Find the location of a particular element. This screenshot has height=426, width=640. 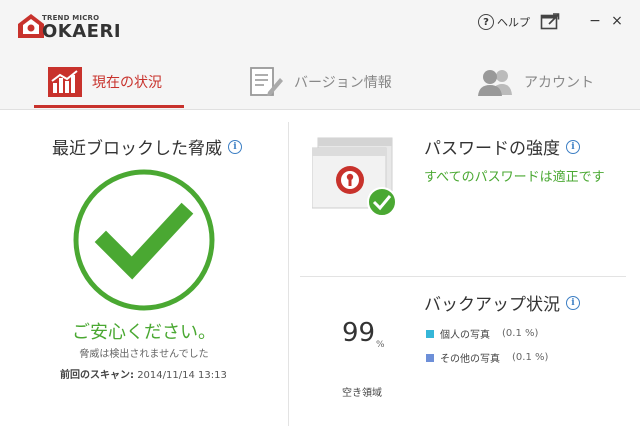

backup-status-title: バックアップ状況 i is located at coordinates (502, 302).